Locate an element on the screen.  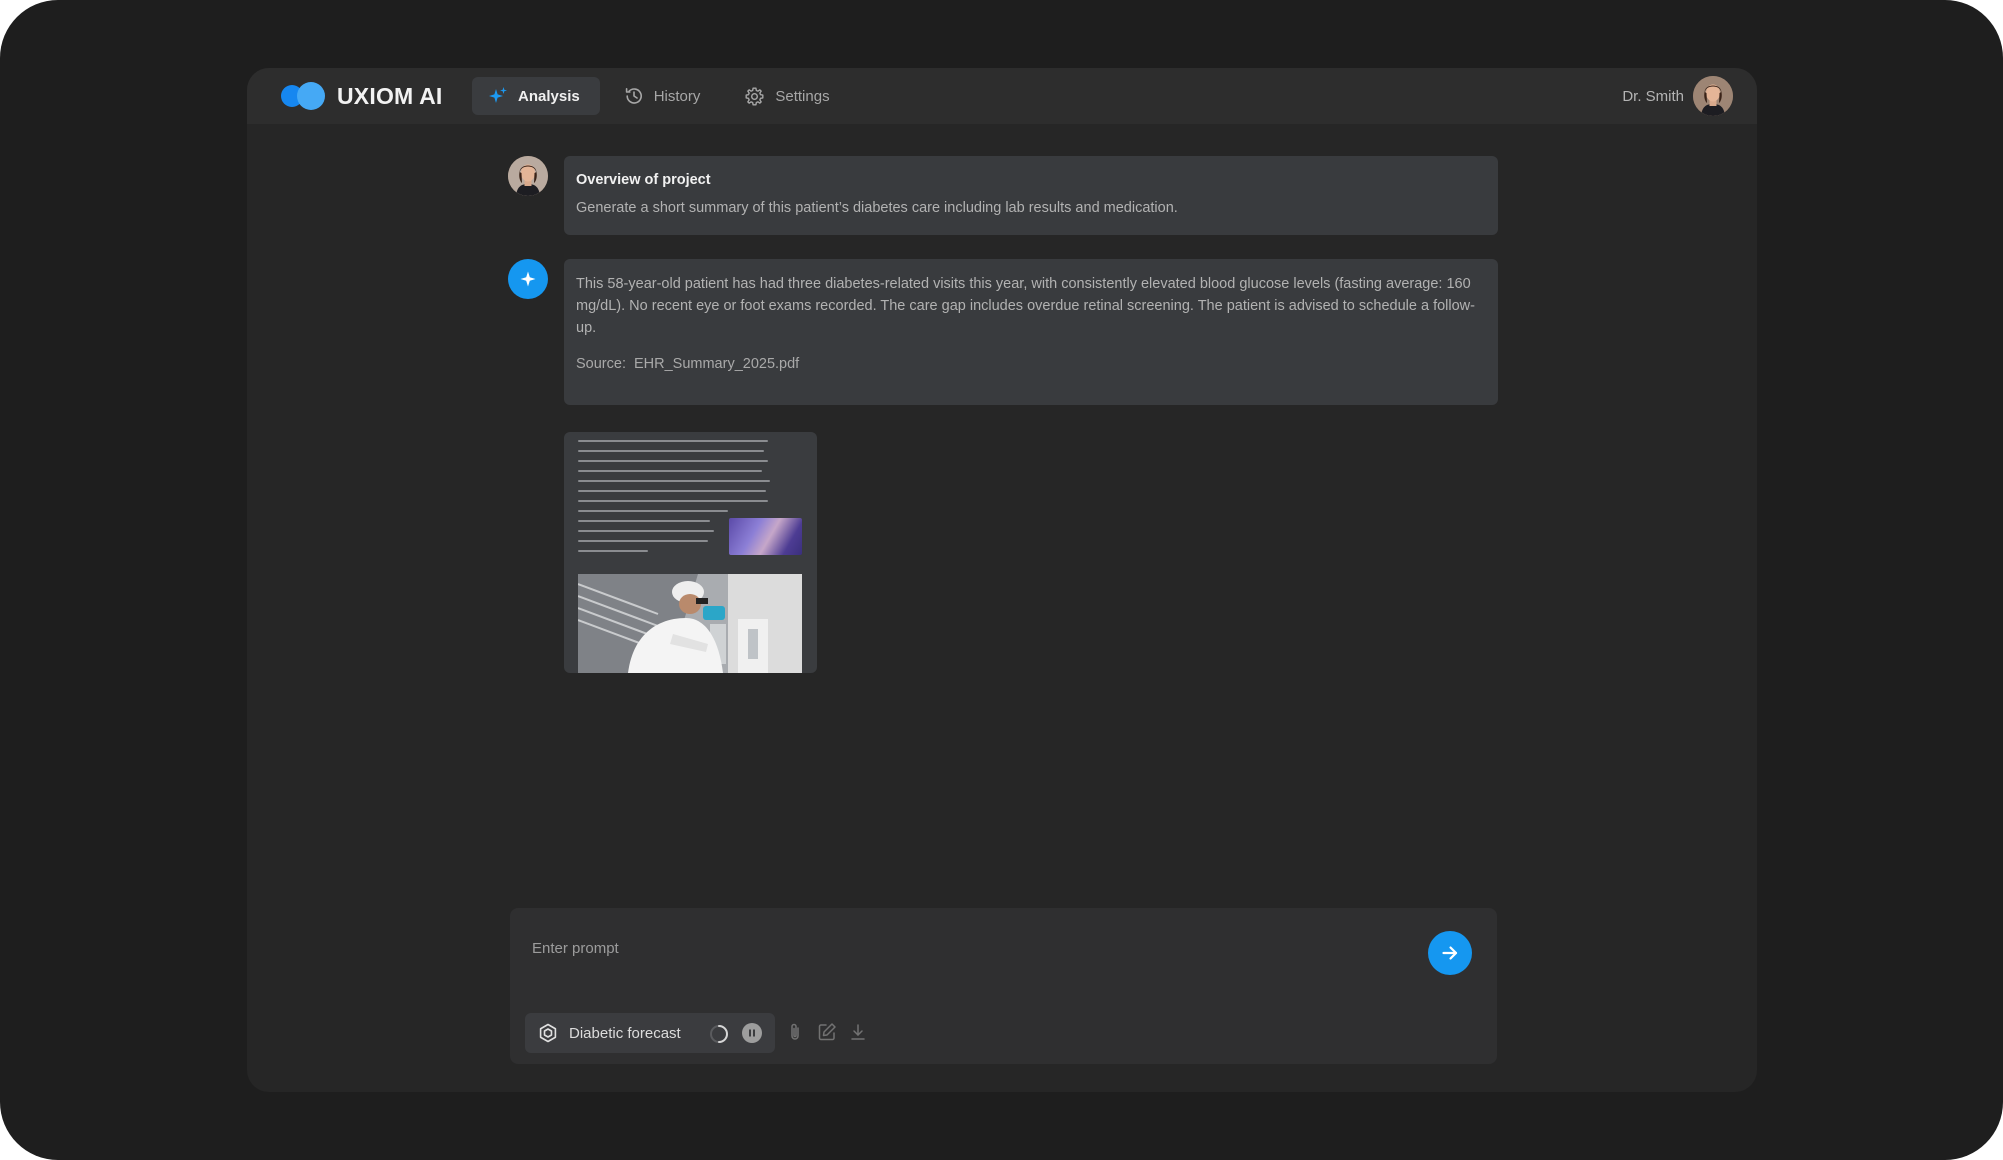
sparkle-icon is located at coordinates (498, 95).